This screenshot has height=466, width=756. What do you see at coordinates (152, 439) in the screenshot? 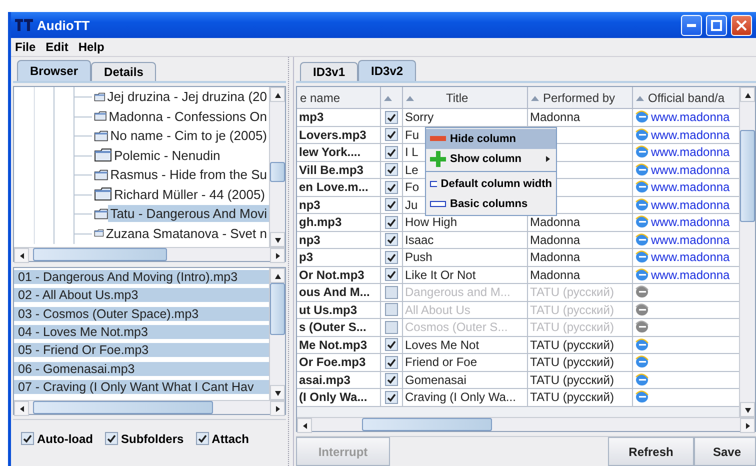
I see `checkbox-label: Subfolders` at bounding box center [152, 439].